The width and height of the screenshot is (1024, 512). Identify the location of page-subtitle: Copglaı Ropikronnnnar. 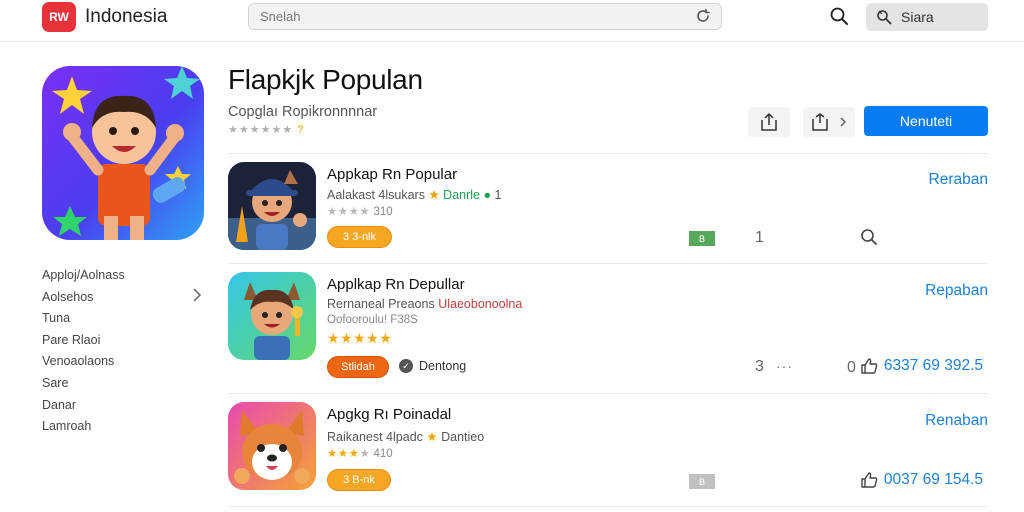
(303, 112).